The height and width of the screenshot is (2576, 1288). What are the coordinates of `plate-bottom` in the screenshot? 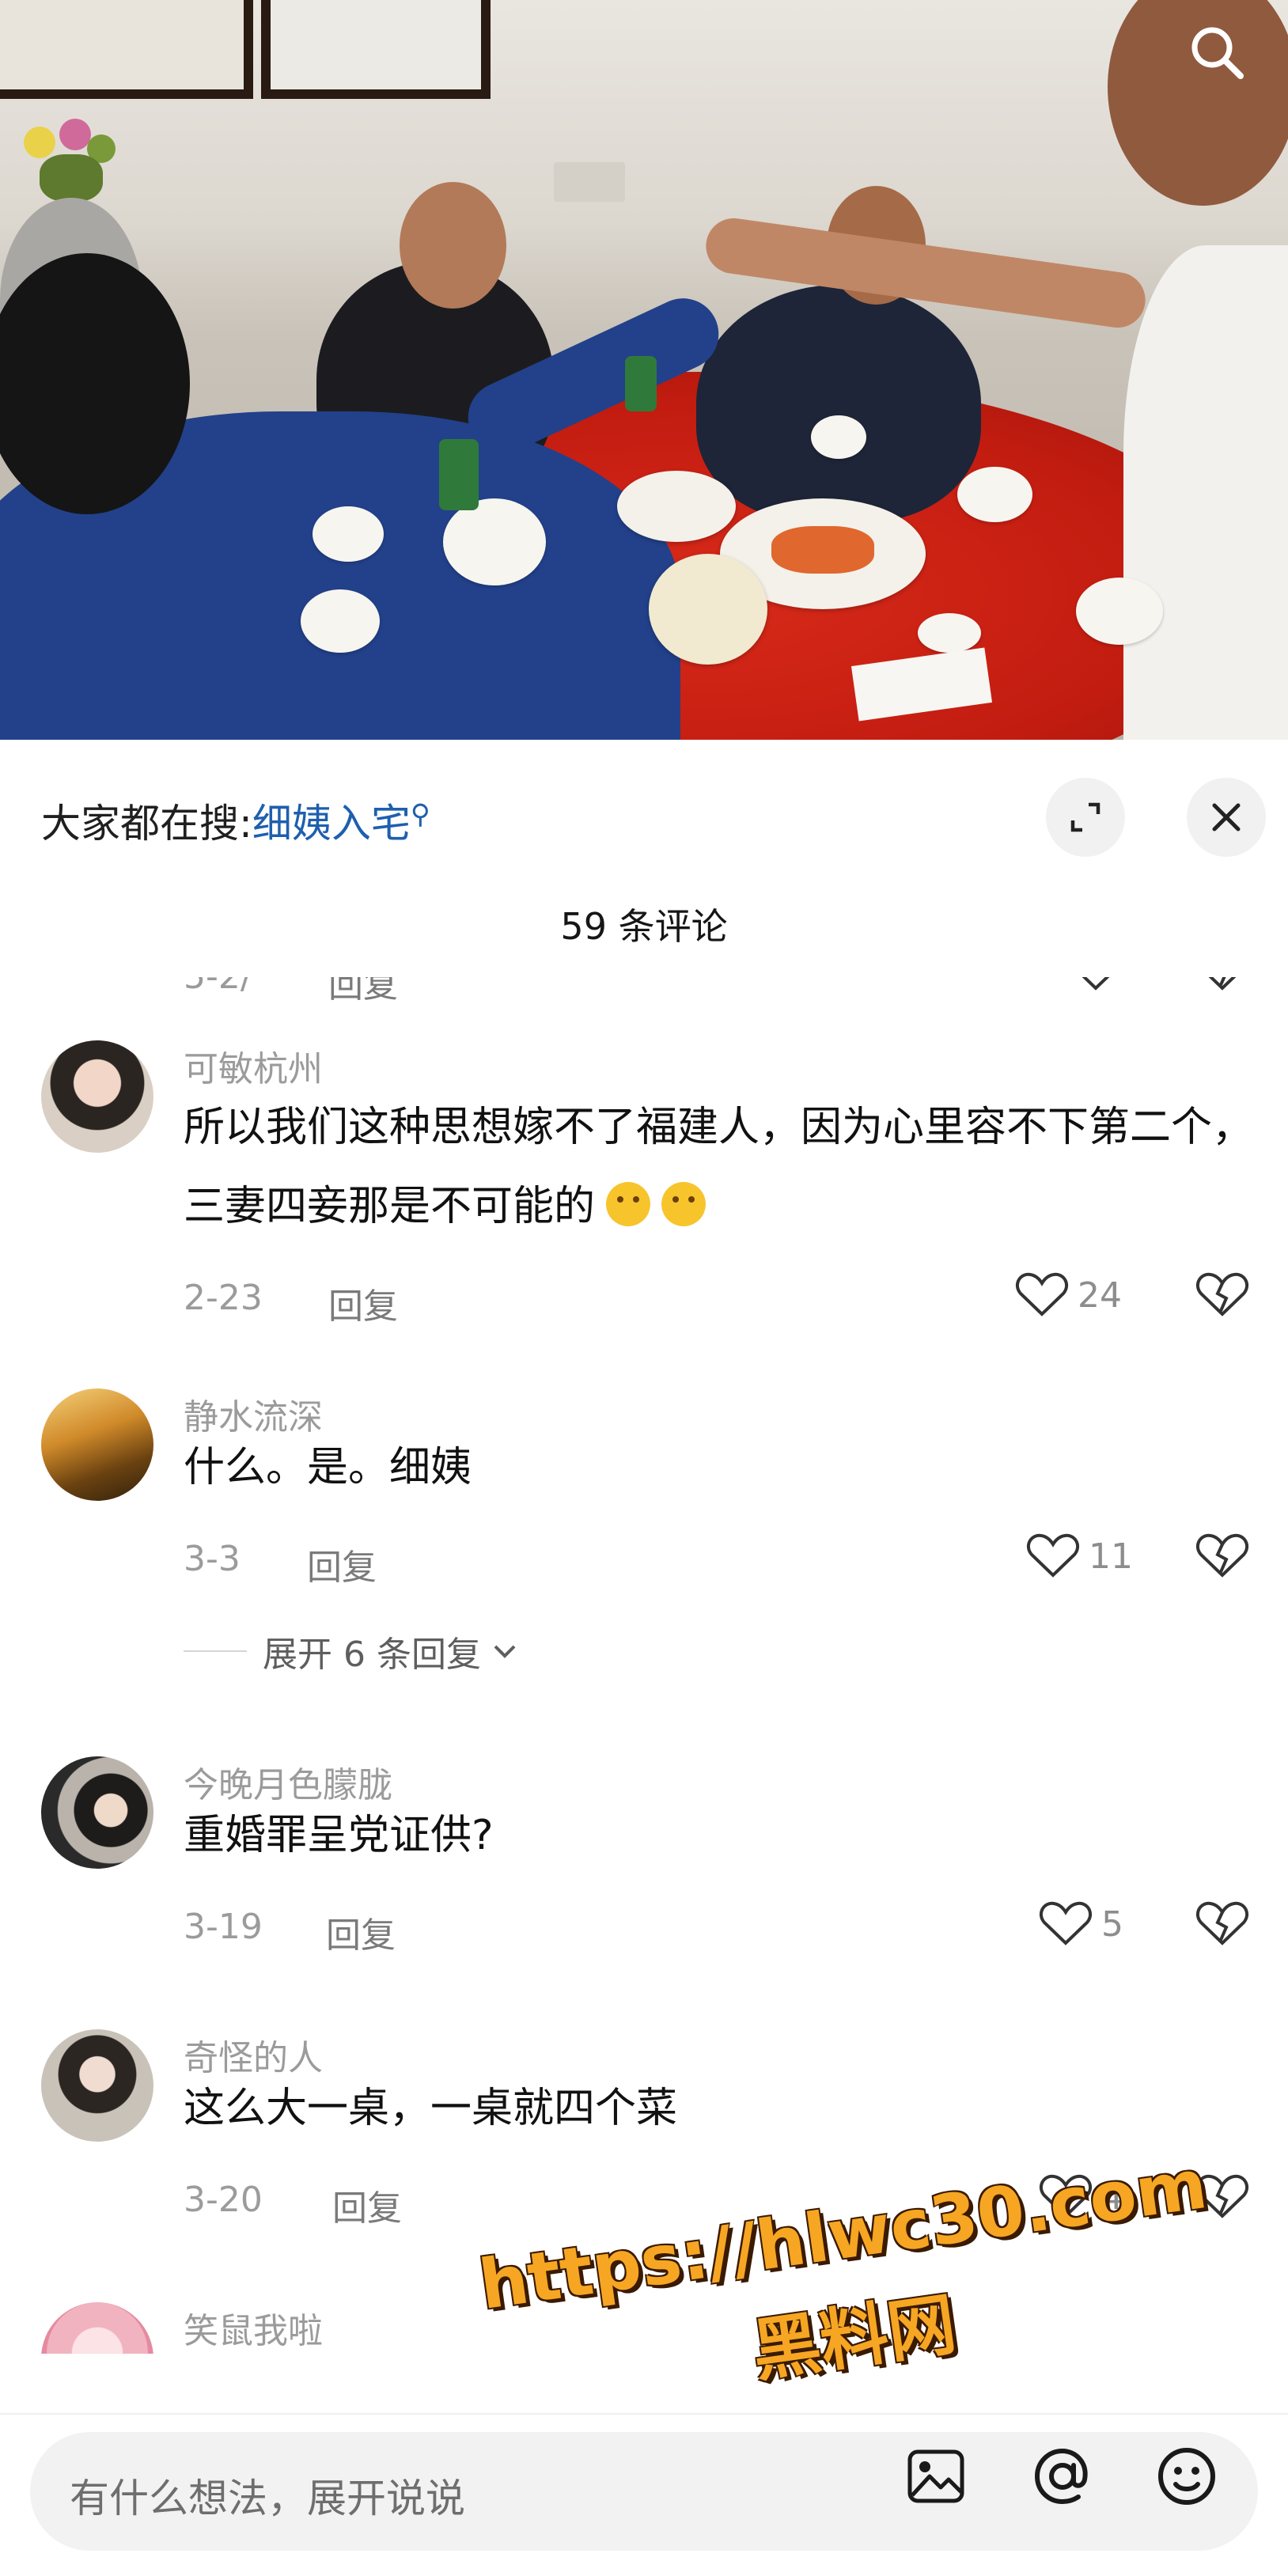 It's located at (708, 609).